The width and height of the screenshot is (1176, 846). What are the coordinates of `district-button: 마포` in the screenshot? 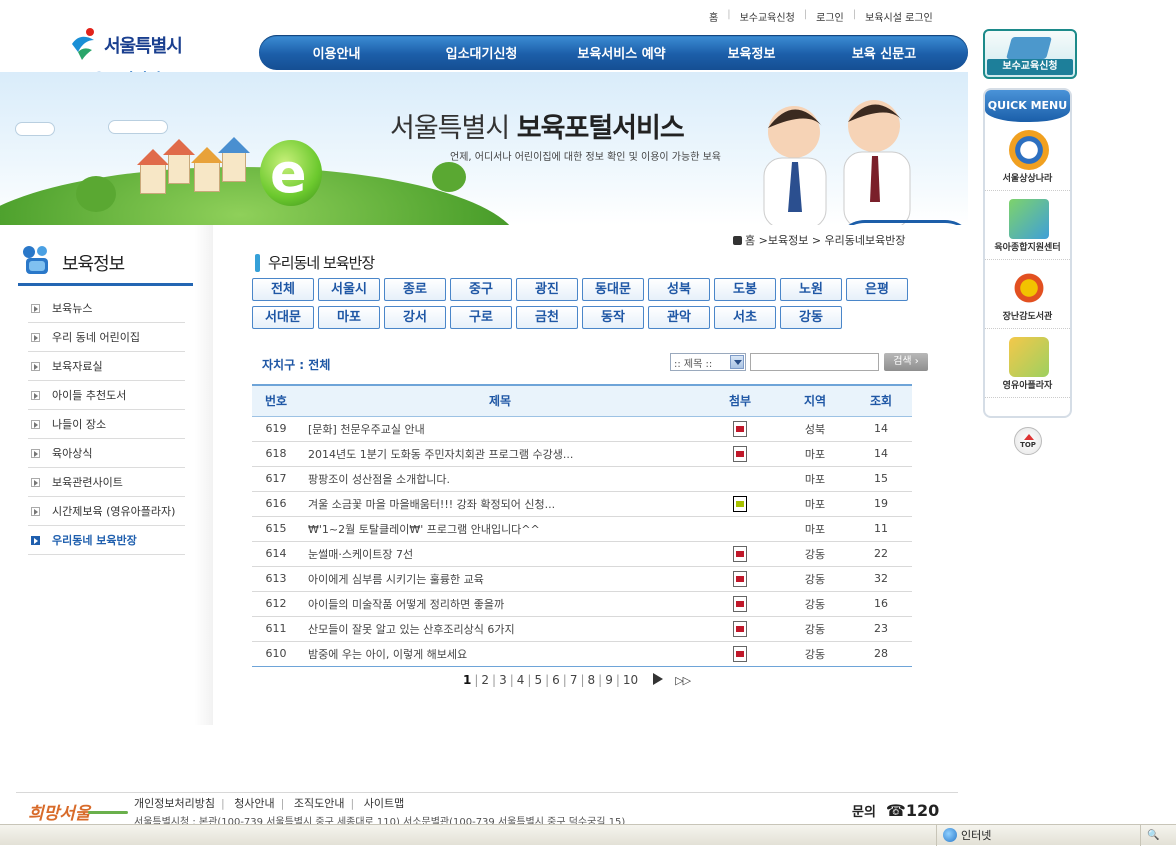 It's located at (349, 317).